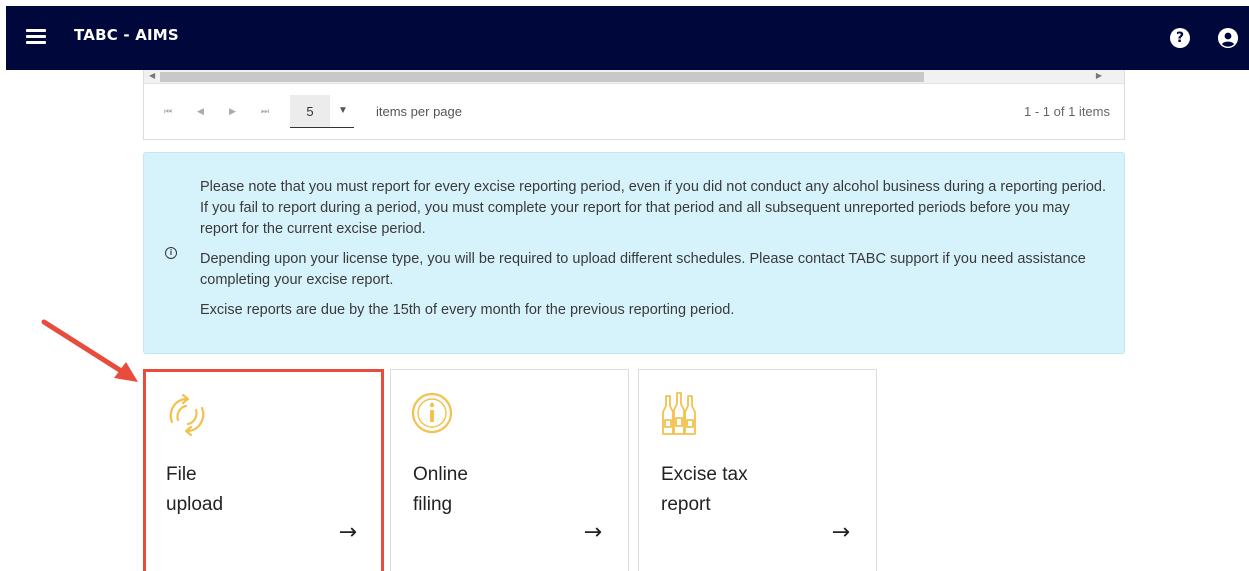 The image size is (1249, 571). I want to click on horizontal-scrollbar: ◀ ▶, so click(634, 77).